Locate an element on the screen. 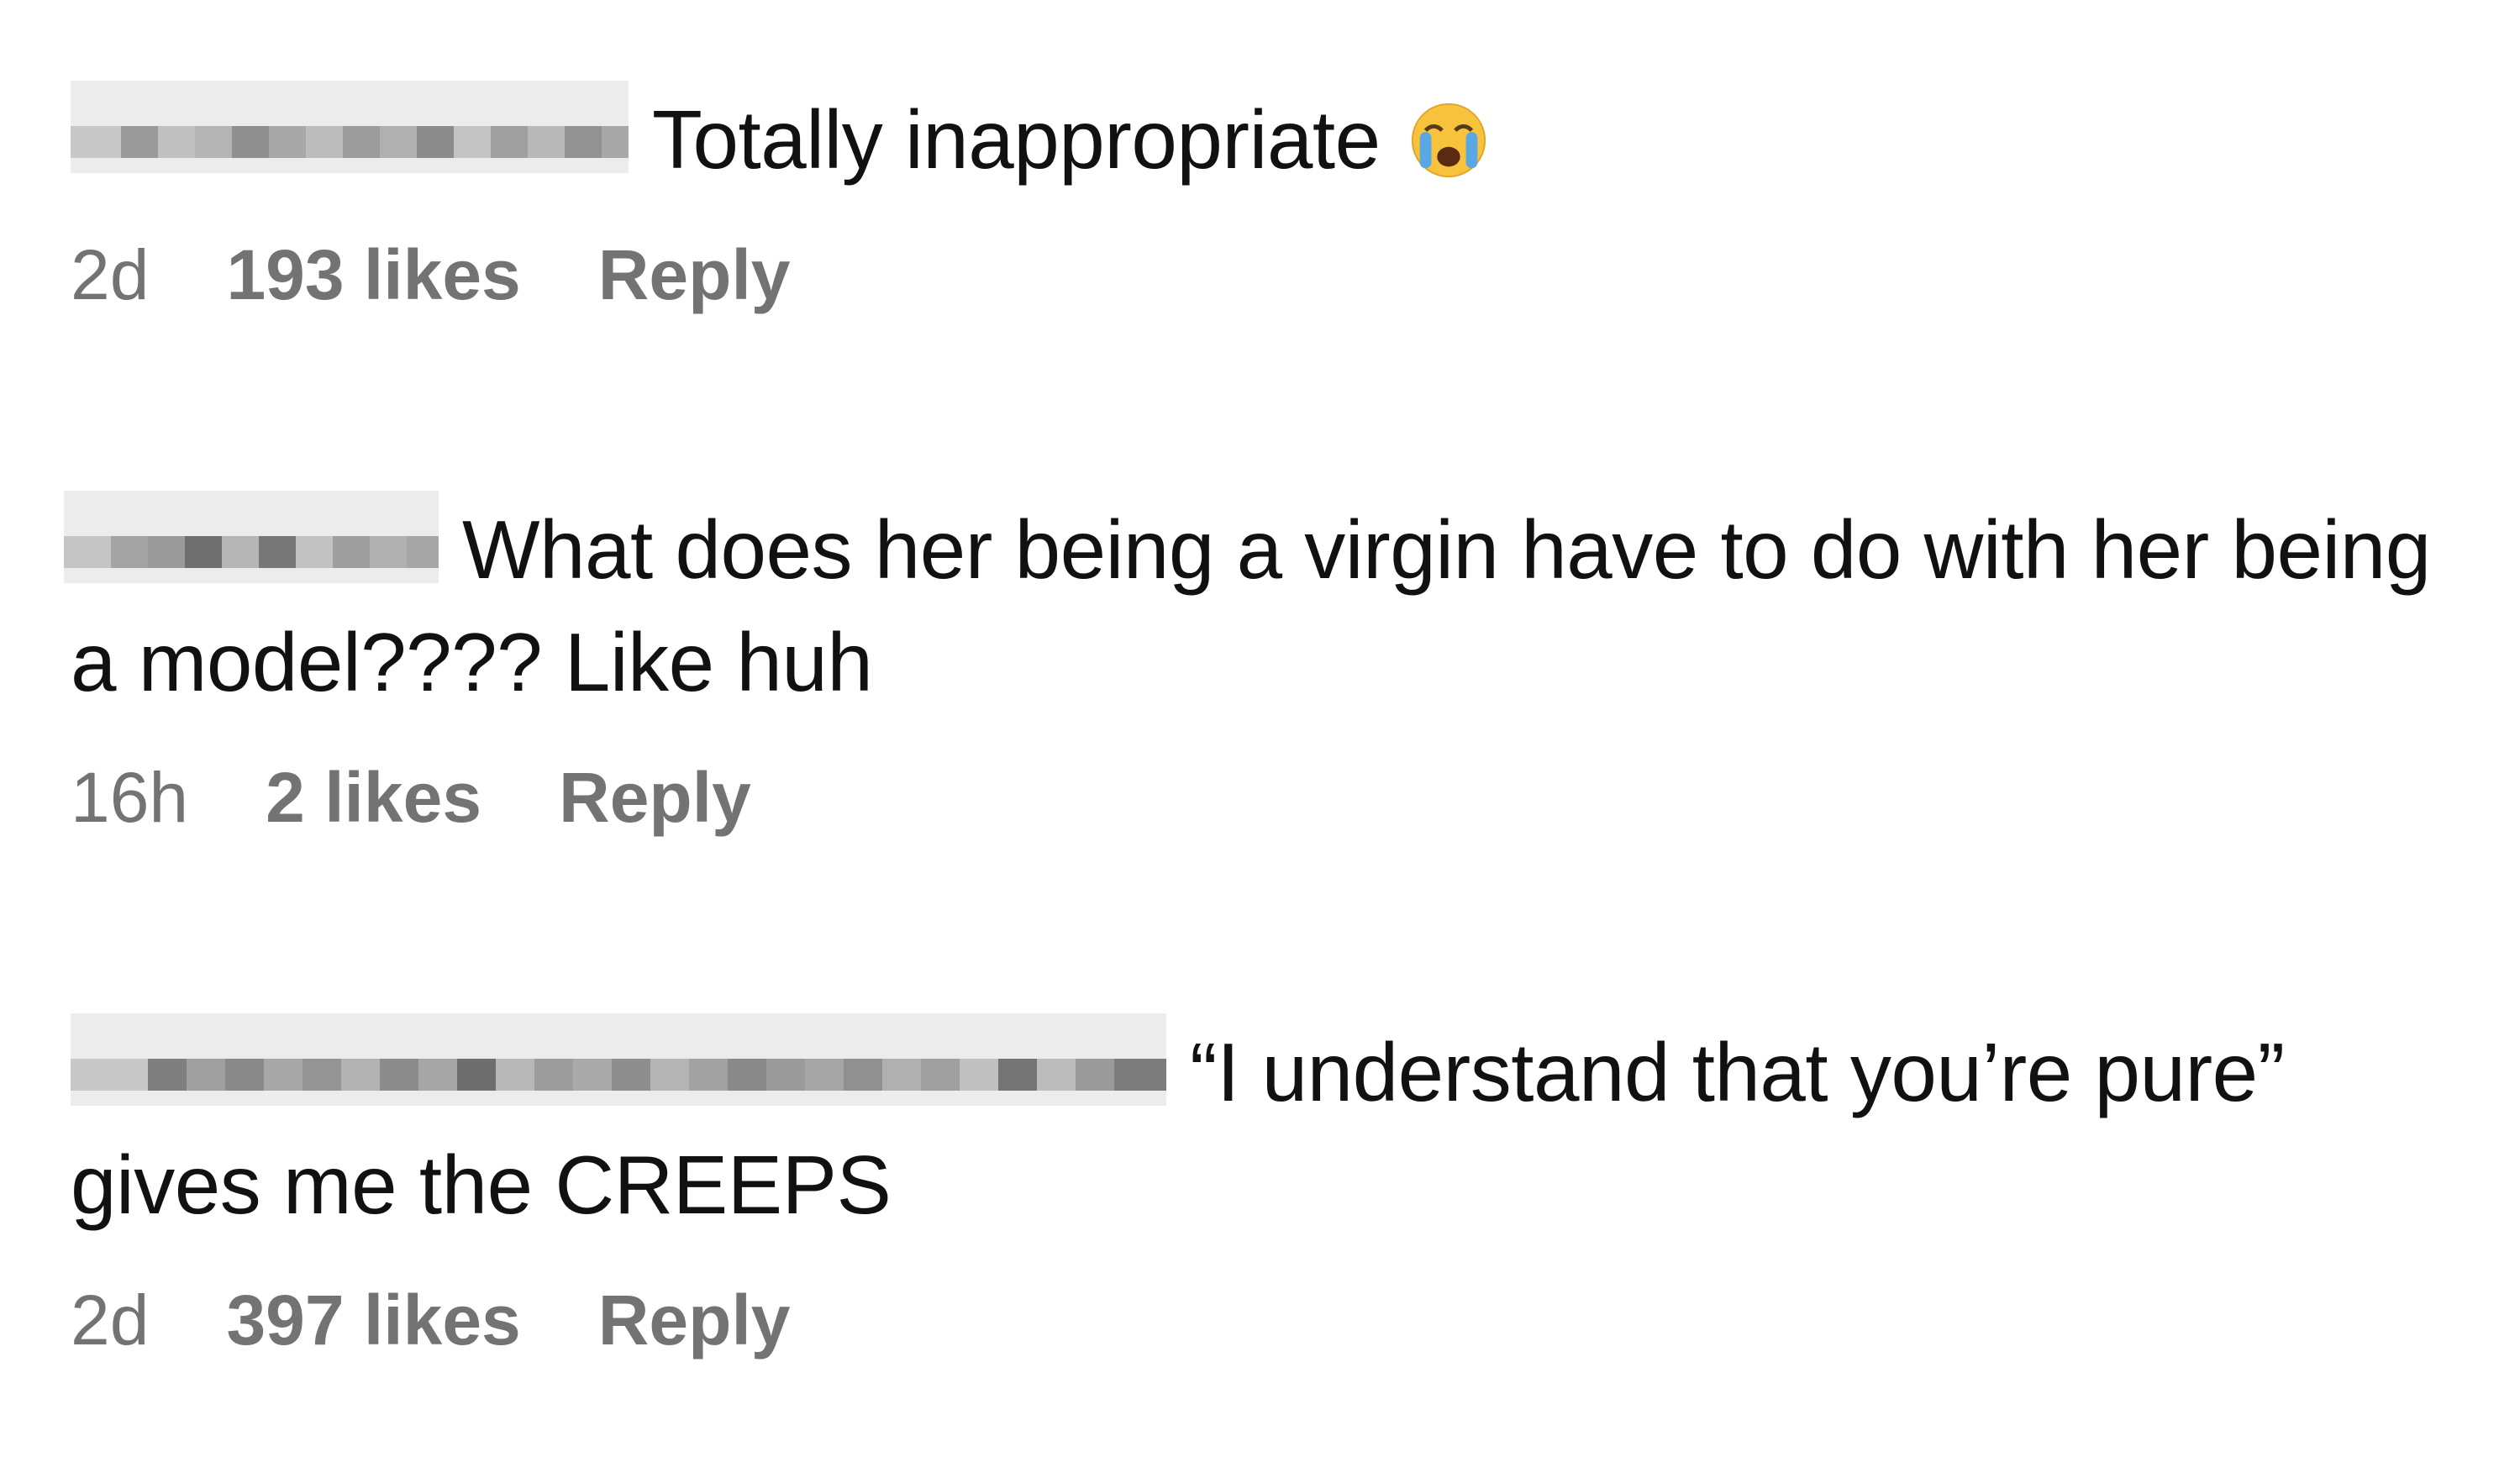 The height and width of the screenshot is (1457, 2520). comment-likes: 397 likes is located at coordinates (373, 1320).